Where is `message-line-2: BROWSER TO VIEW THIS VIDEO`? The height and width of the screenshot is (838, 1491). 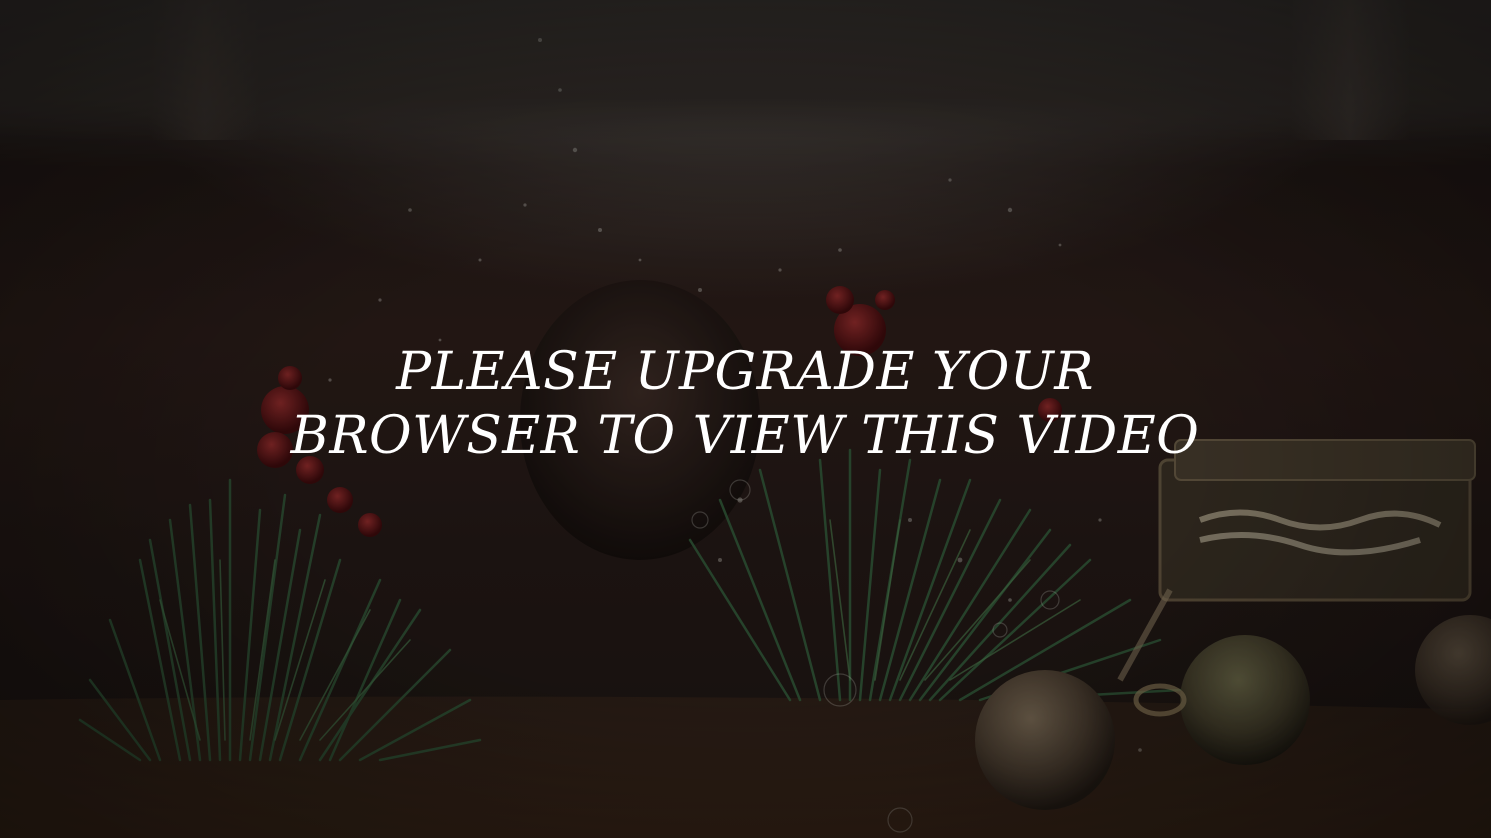
message-line-2: BROWSER TO VIEW THIS VIDEO is located at coordinates (745, 436).